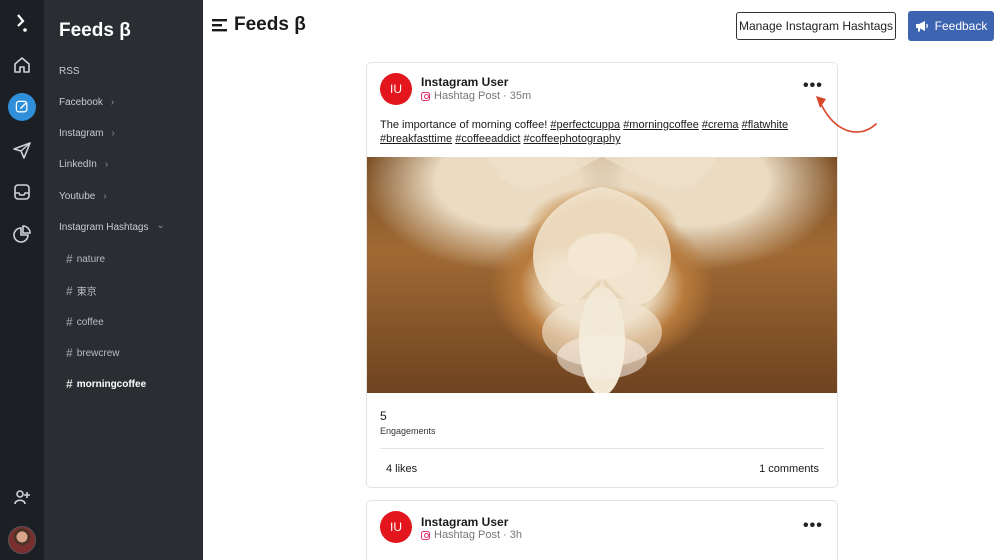 The height and width of the screenshot is (560, 1000). I want to click on sidebar-item-instagram: Instagram ›, so click(87, 133).